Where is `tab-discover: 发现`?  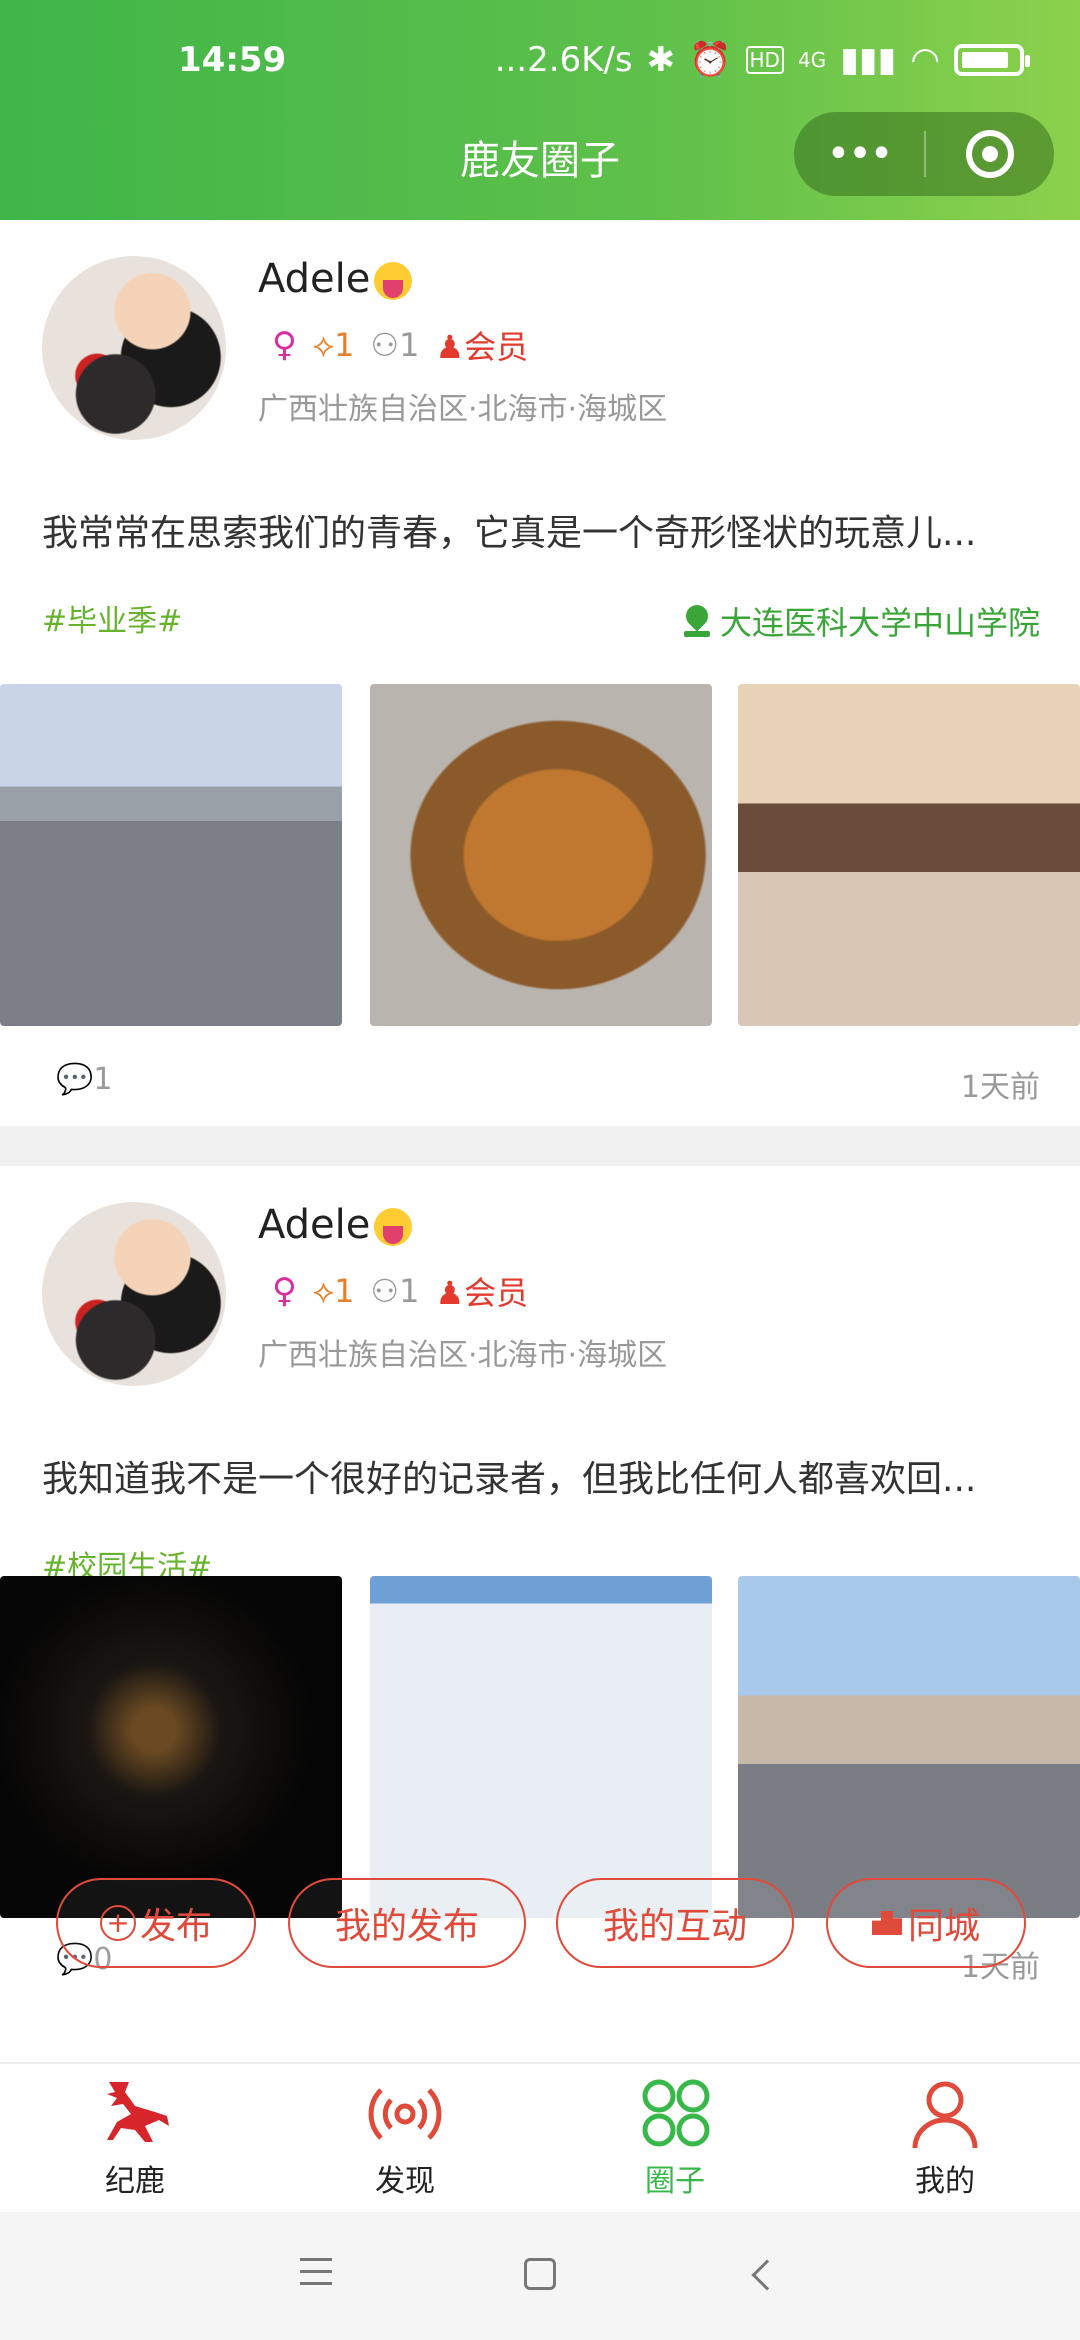
tab-discover: 发现 is located at coordinates (405, 2144).